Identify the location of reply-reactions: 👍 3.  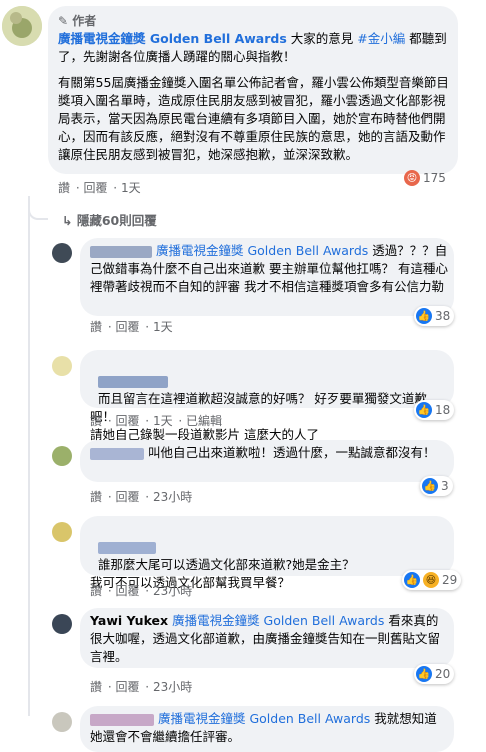
(436, 486).